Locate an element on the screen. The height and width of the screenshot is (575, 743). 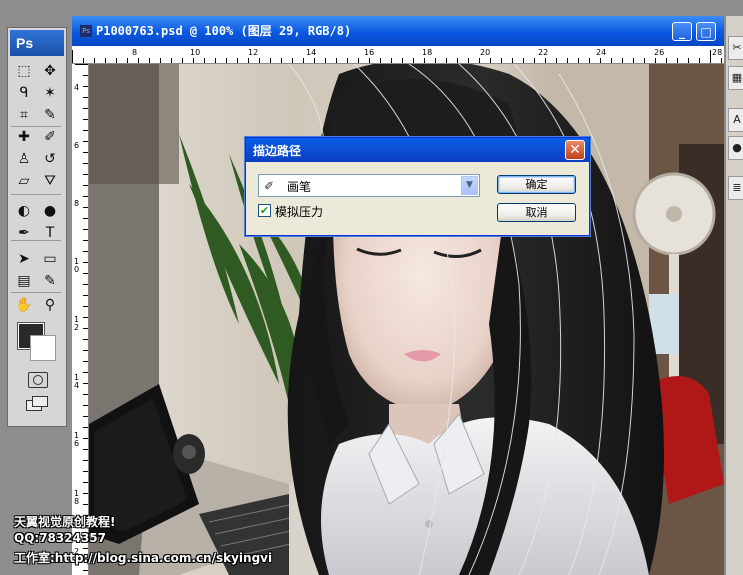
simulate-pressure-label: 模拟压力 is located at coordinates (299, 212).